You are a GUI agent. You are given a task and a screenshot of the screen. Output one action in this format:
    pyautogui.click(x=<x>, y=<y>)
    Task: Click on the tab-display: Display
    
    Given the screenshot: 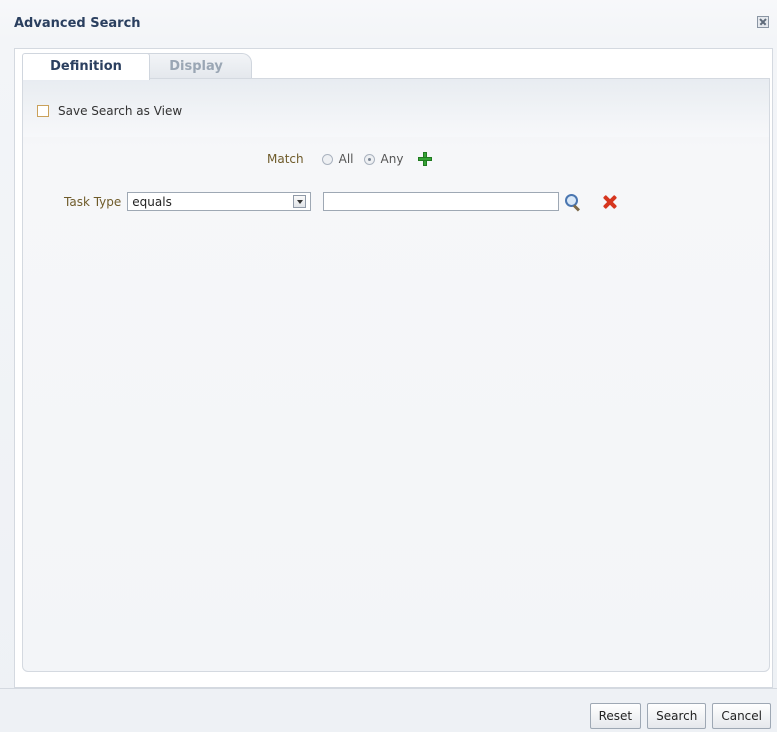 What is the action you would take?
    pyautogui.click(x=196, y=66)
    